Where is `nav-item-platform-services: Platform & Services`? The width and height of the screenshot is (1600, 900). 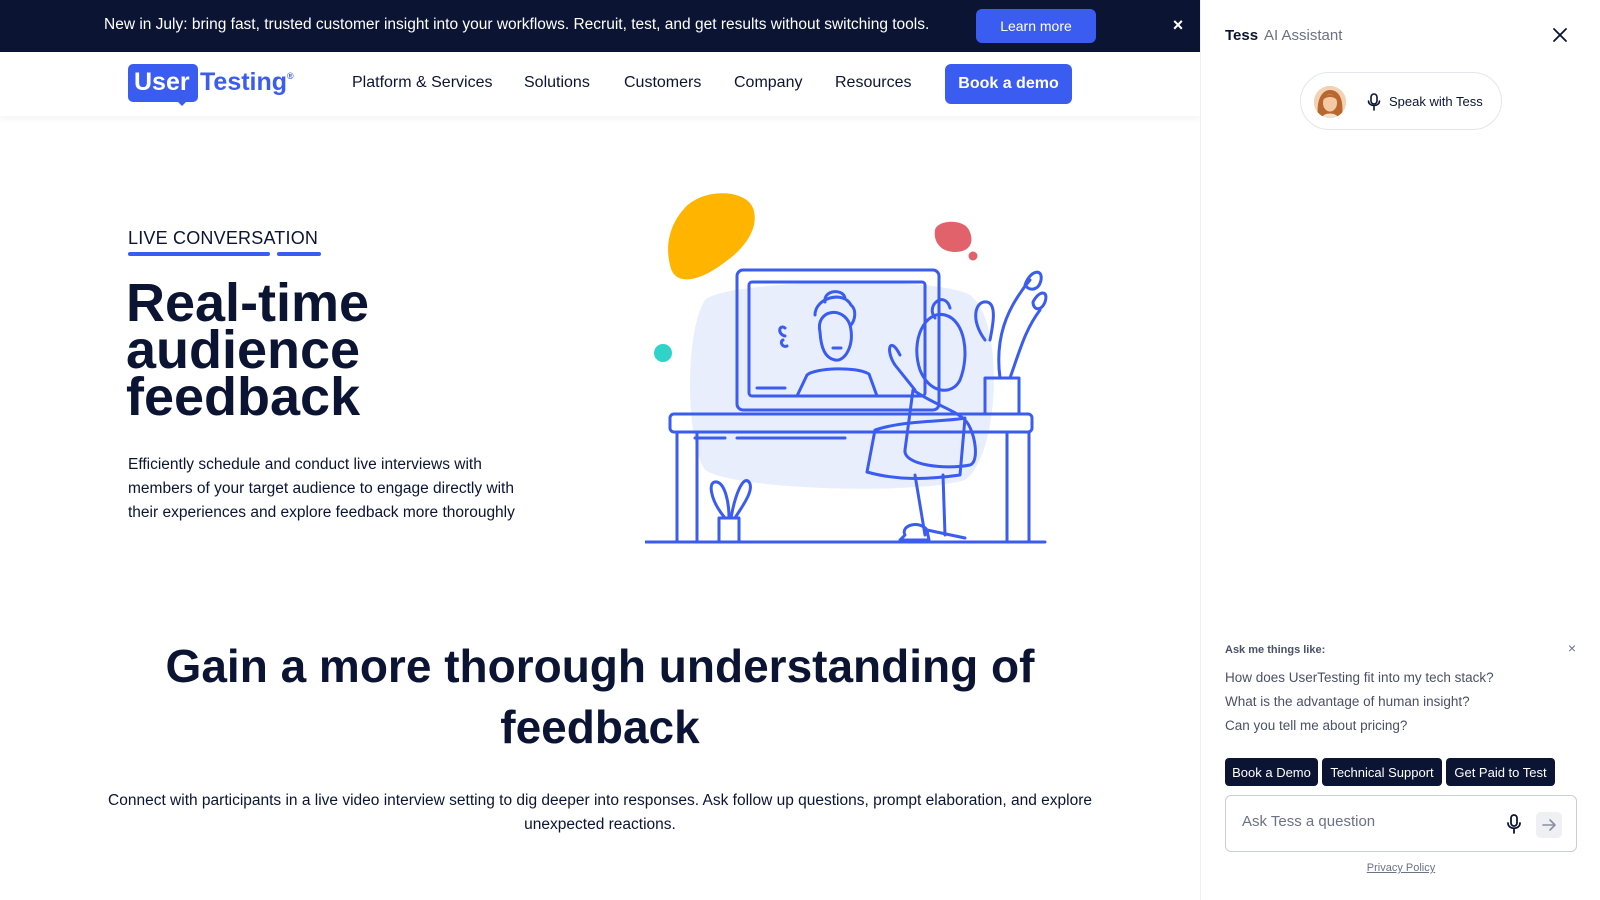
nav-item-platform-services: Platform & Services is located at coordinates (422, 83).